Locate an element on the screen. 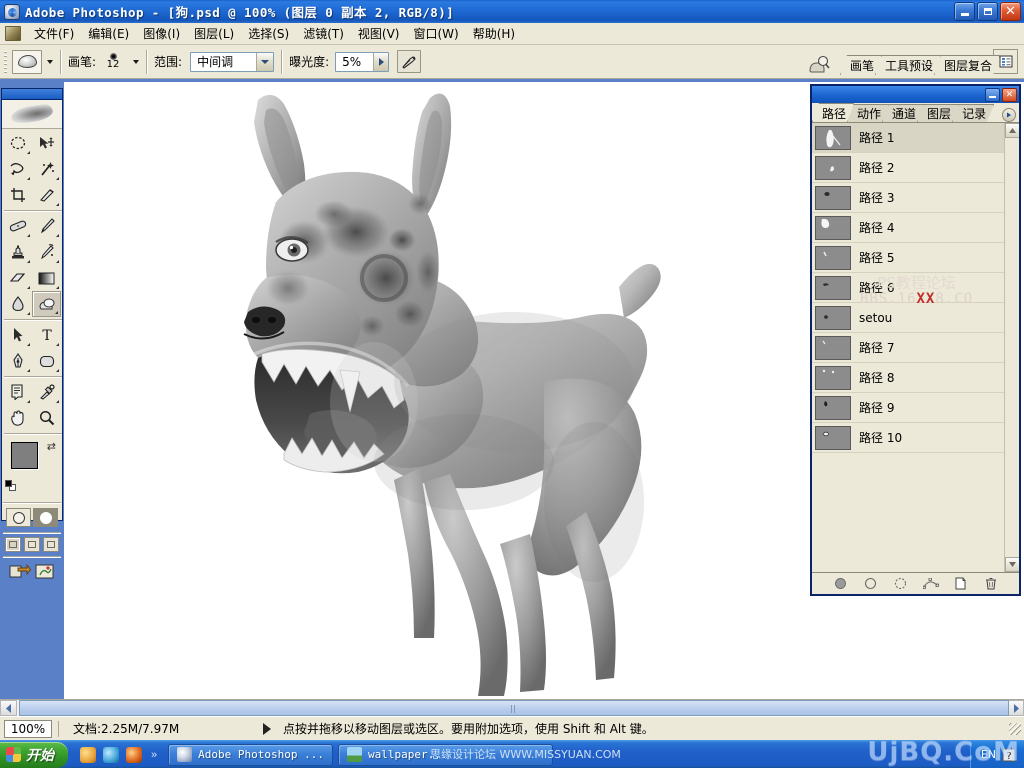  path-row: 路径 4 is located at coordinates (908, 228).